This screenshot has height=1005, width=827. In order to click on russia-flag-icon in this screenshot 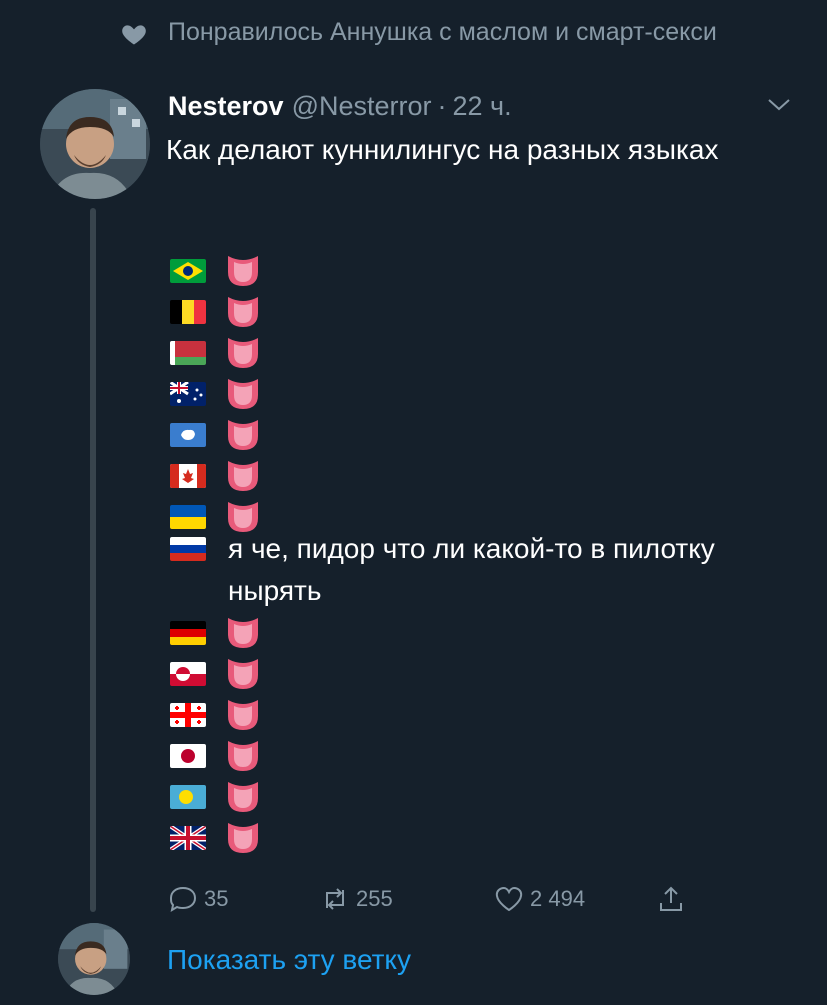, I will do `click(188, 549)`.